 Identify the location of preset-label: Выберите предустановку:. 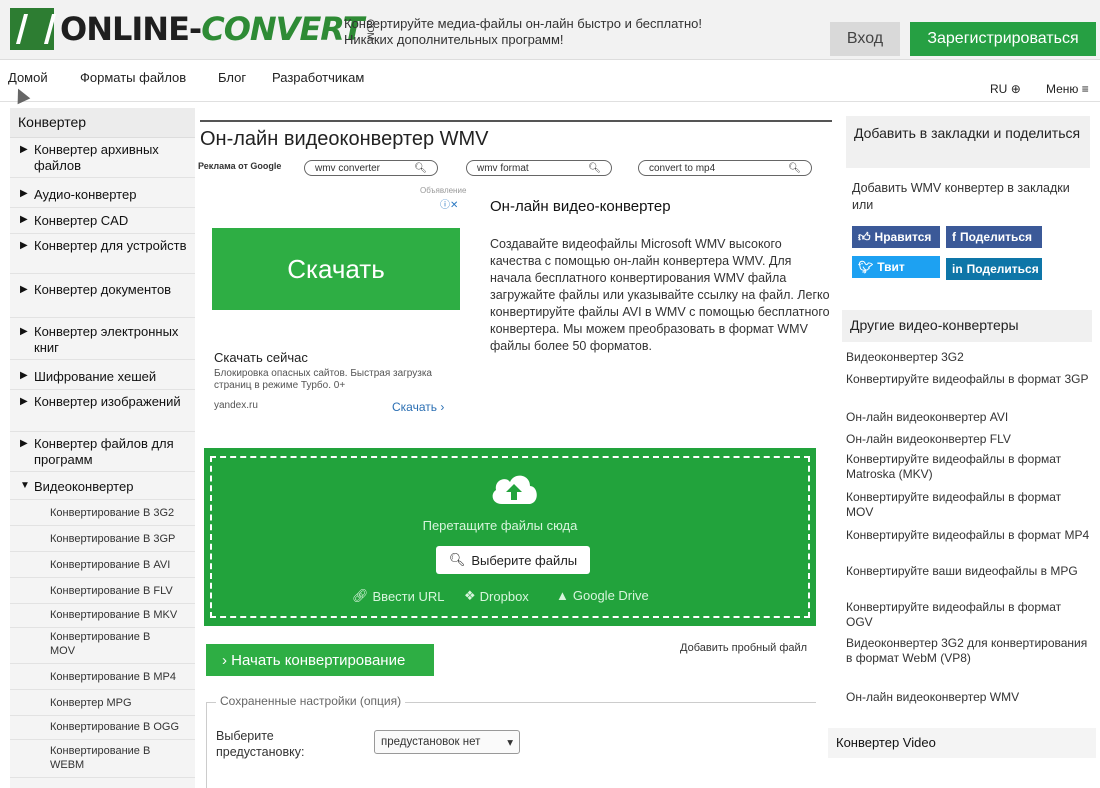
(260, 744).